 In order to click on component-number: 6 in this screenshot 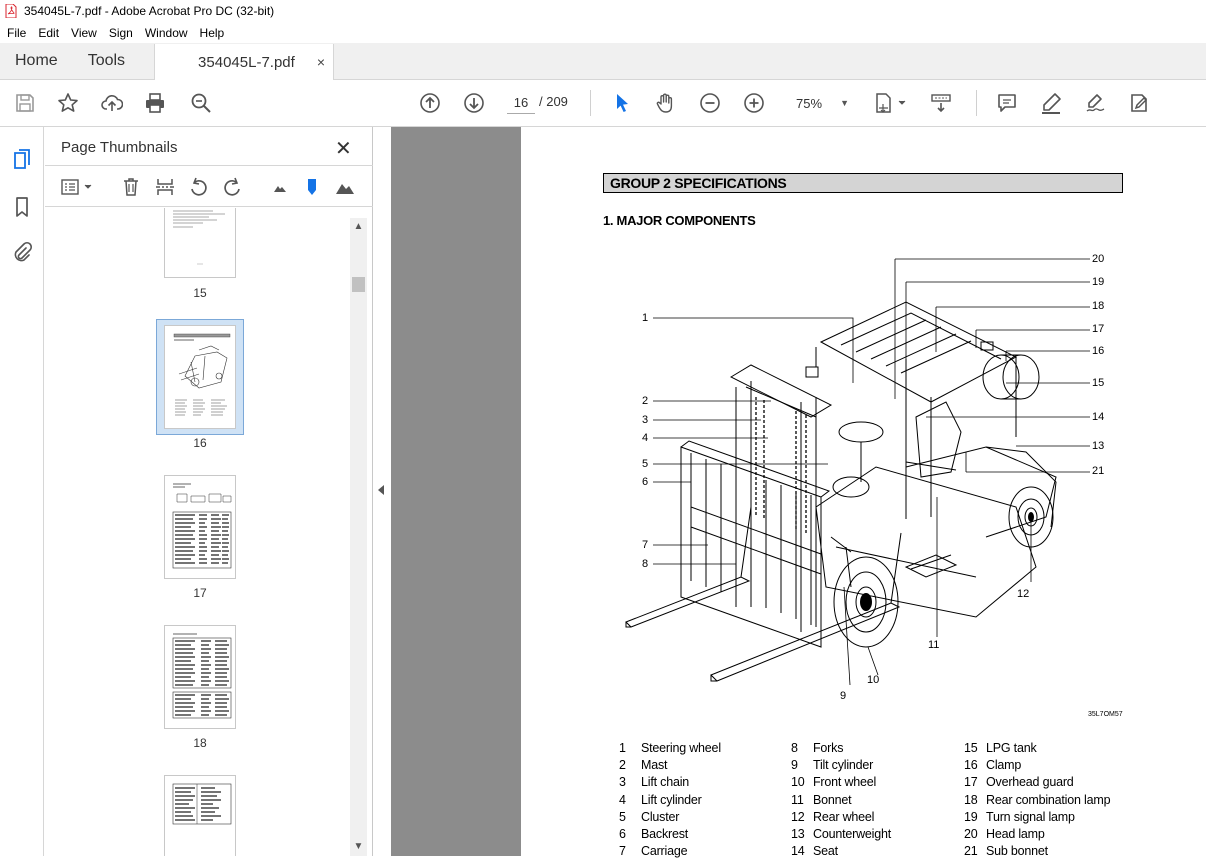, I will do `click(622, 834)`.